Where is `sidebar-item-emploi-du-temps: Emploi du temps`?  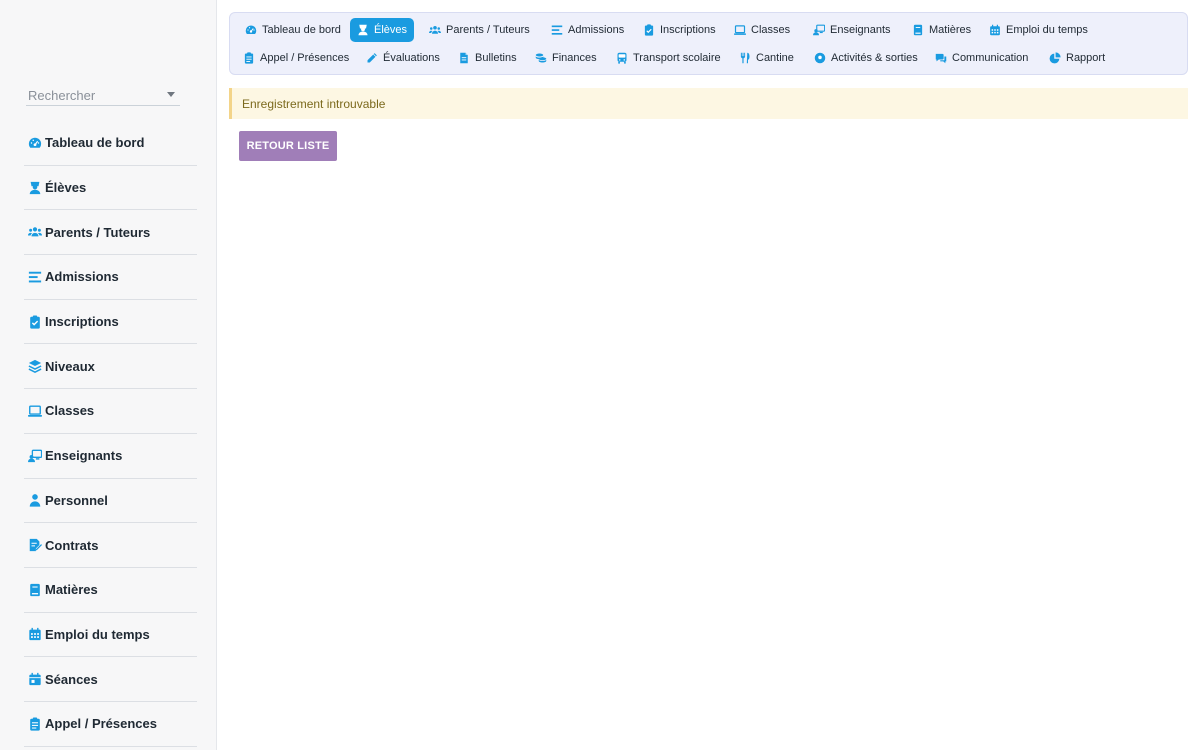
sidebar-item-emploi-du-temps: Emploi du temps is located at coordinates (110, 635).